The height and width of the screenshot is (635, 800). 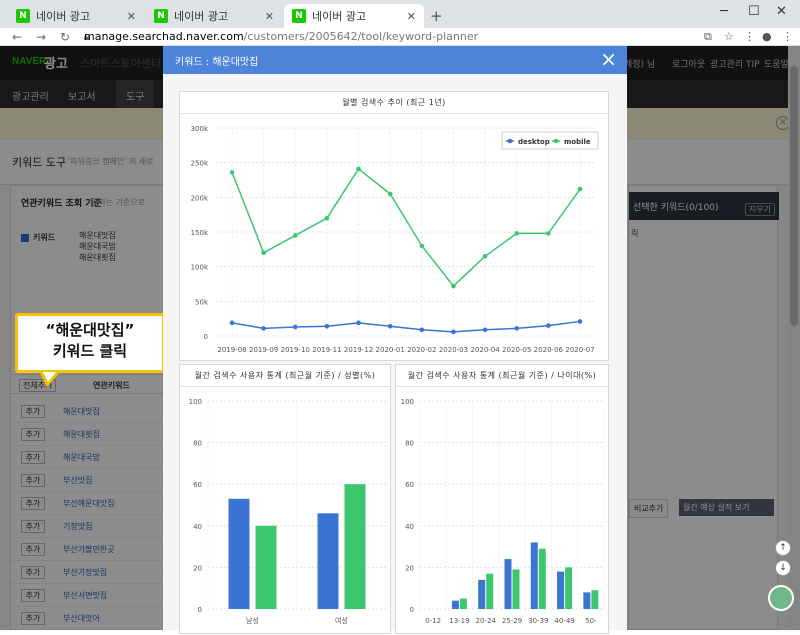 What do you see at coordinates (217, 62) in the screenshot?
I see `modal-title: 키워드 : 해운대맛집` at bounding box center [217, 62].